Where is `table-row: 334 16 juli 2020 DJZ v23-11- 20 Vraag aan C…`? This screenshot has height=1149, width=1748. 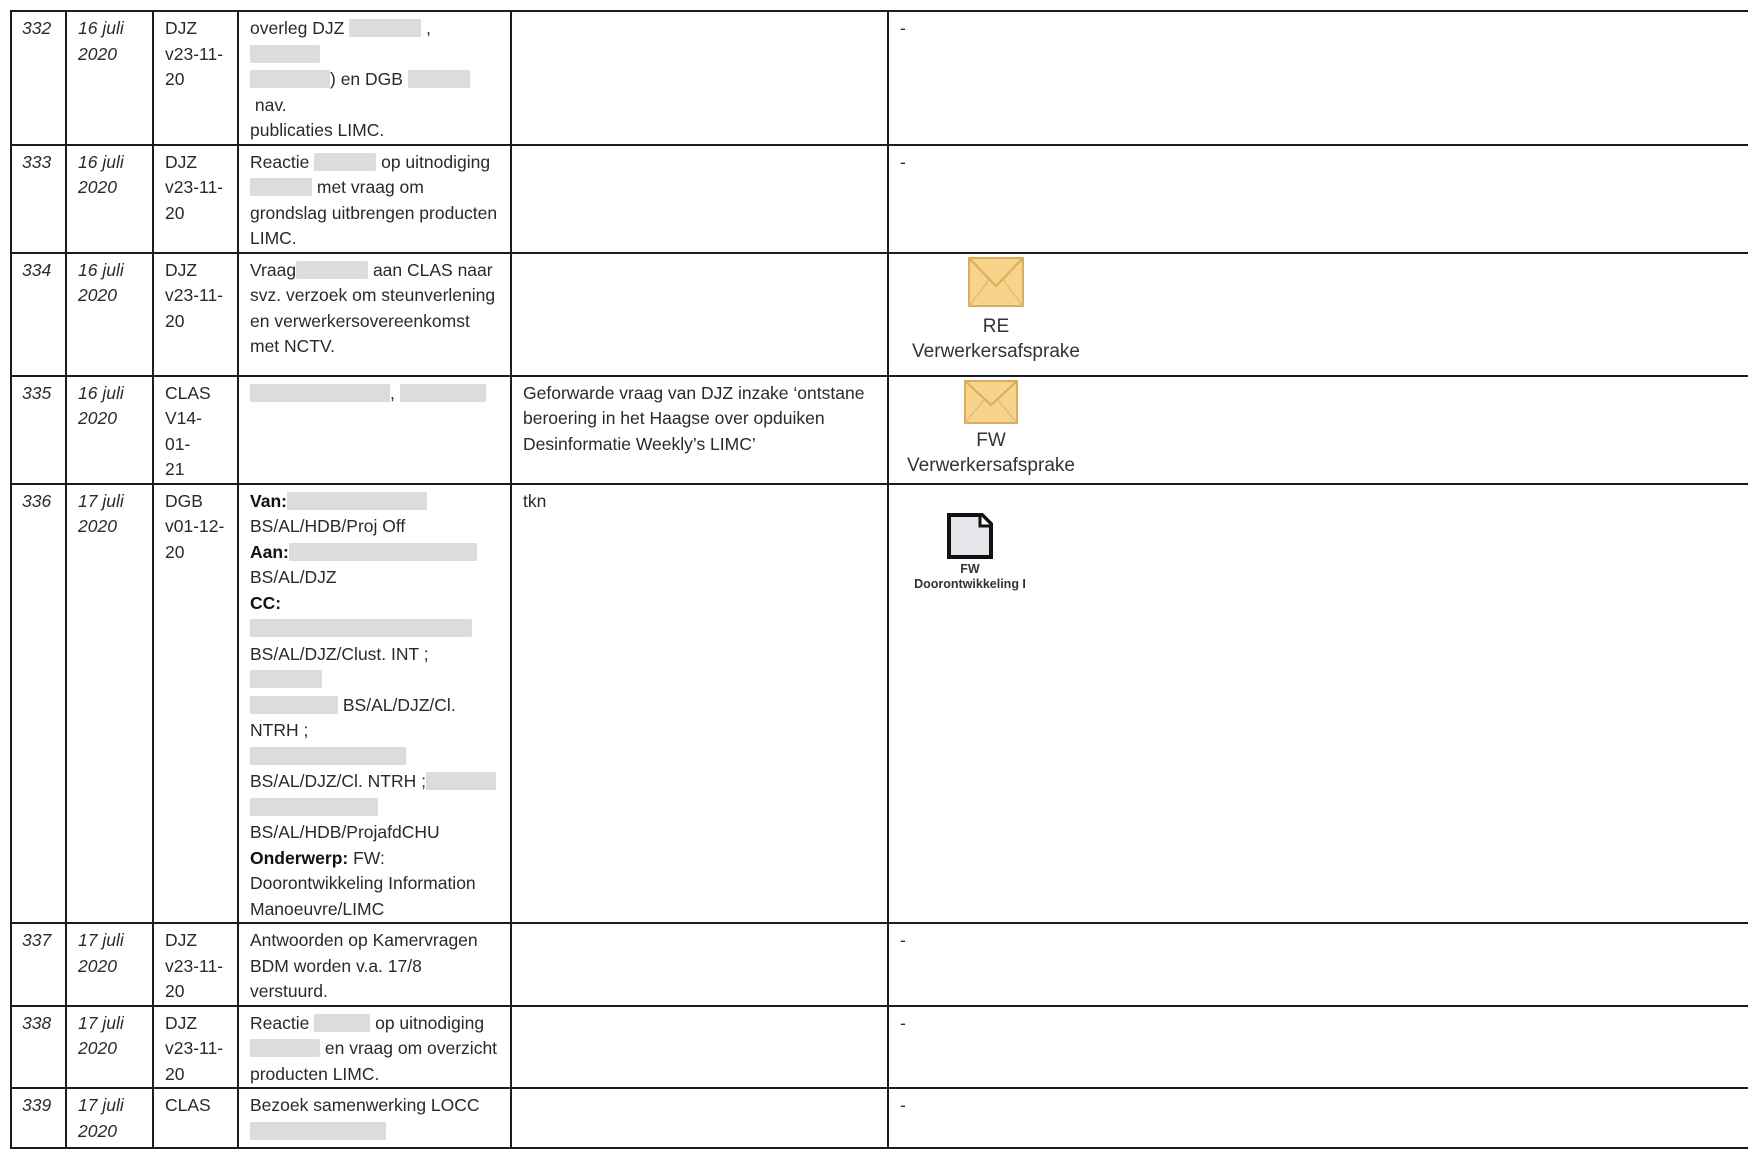
table-row: 334 16 juli 2020 DJZ v23-11- 20 Vraag aan C… is located at coordinates (879, 314).